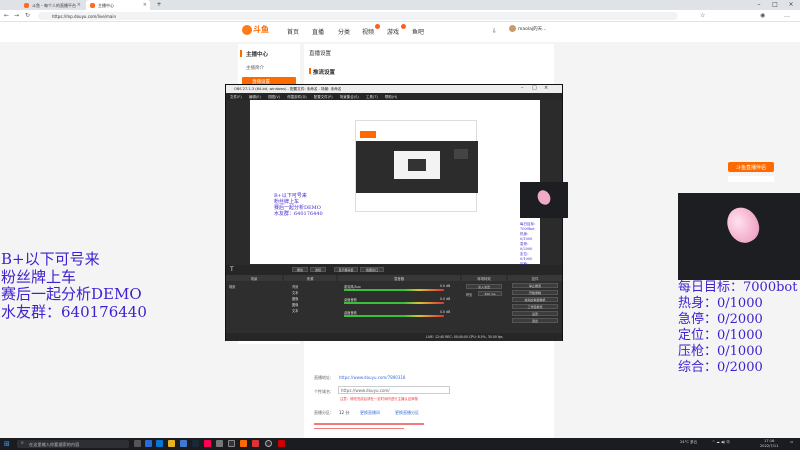  What do you see at coordinates (300, 269) in the screenshot?
I see `properties-button: 属性` at bounding box center [300, 269].